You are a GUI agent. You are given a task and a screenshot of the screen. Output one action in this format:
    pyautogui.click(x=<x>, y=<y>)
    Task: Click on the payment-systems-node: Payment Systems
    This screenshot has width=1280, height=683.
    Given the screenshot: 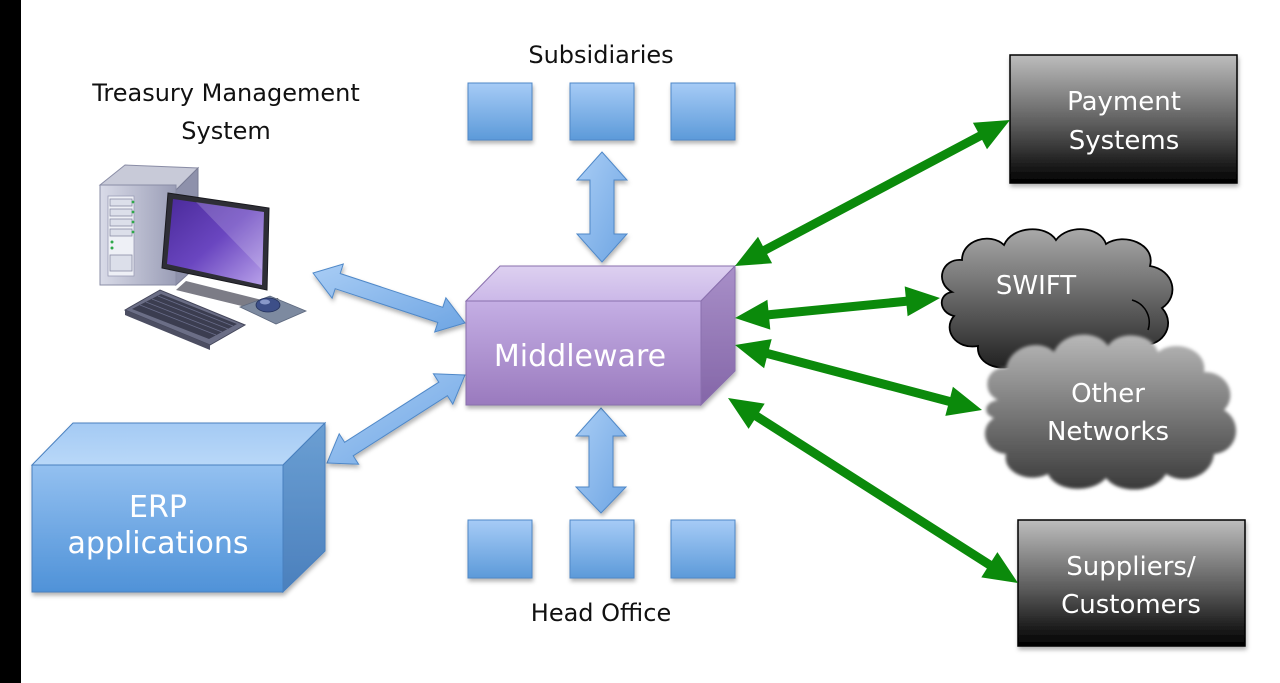 What is the action you would take?
    pyautogui.click(x=1123, y=119)
    